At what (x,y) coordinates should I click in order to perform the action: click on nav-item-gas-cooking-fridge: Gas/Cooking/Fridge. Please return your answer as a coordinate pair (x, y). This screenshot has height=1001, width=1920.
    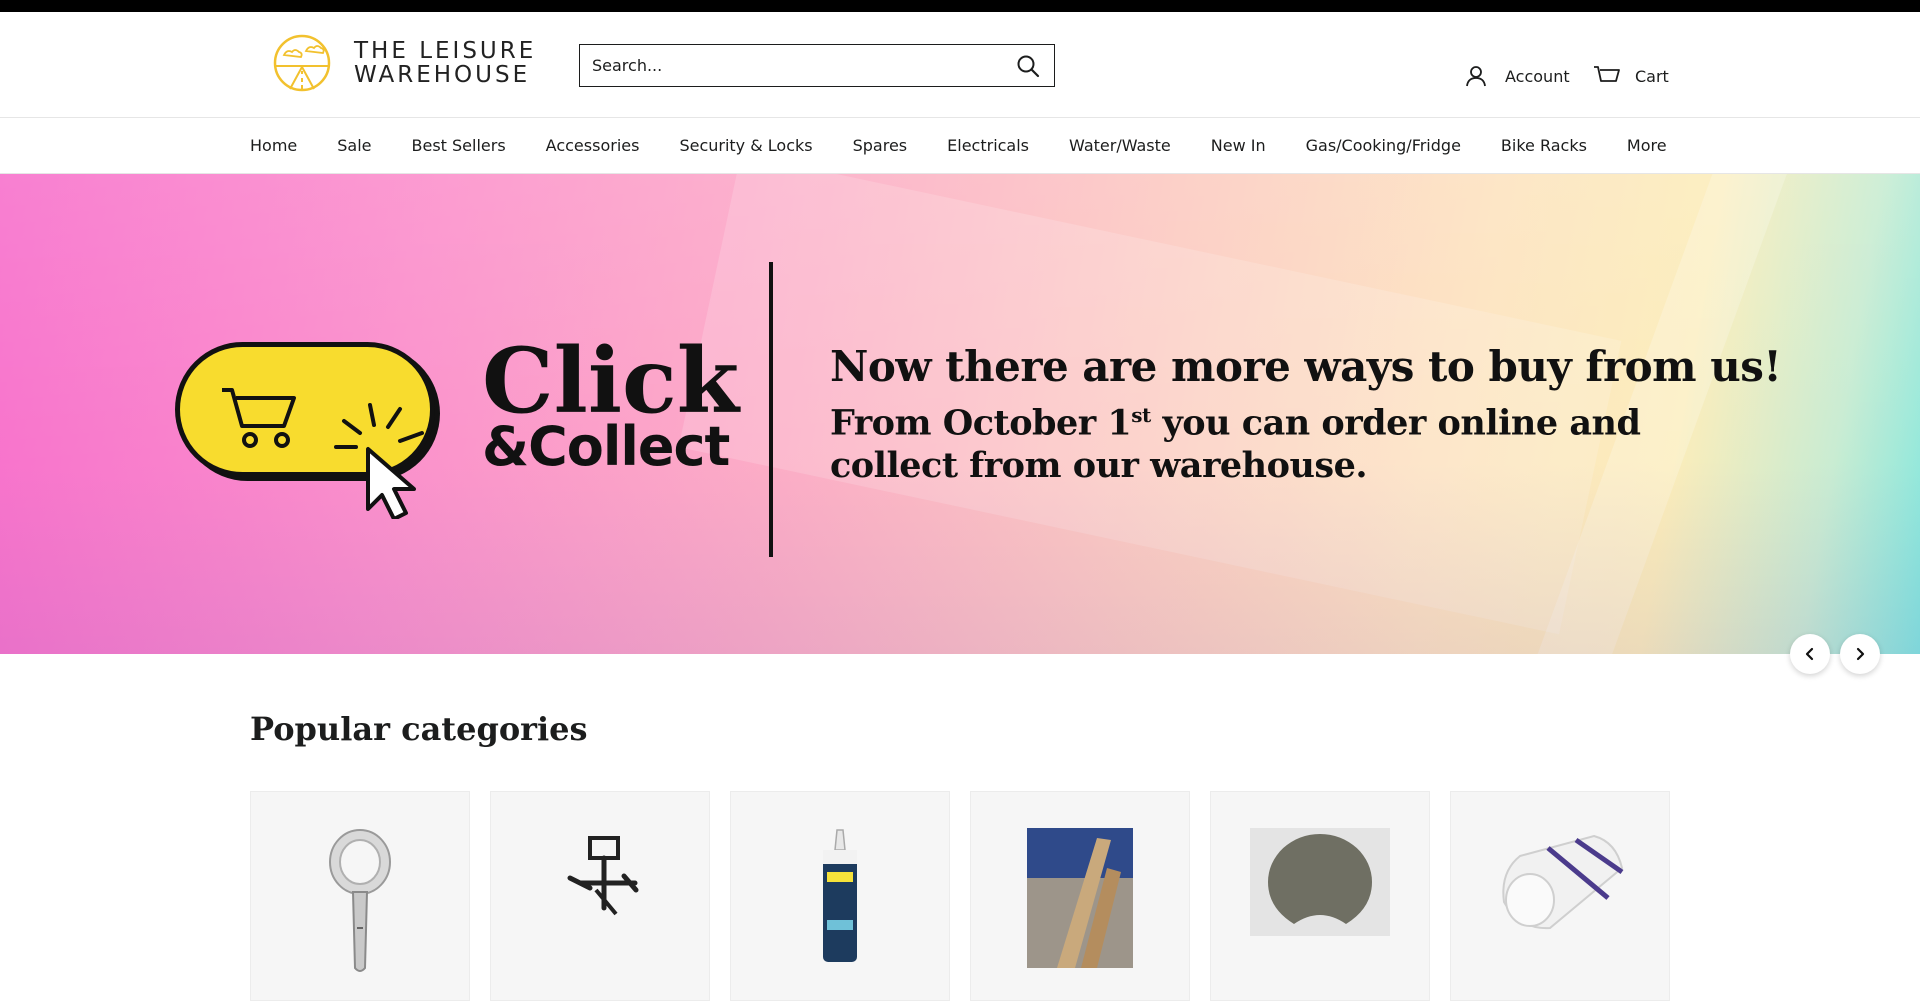
    Looking at the image, I should click on (1383, 145).